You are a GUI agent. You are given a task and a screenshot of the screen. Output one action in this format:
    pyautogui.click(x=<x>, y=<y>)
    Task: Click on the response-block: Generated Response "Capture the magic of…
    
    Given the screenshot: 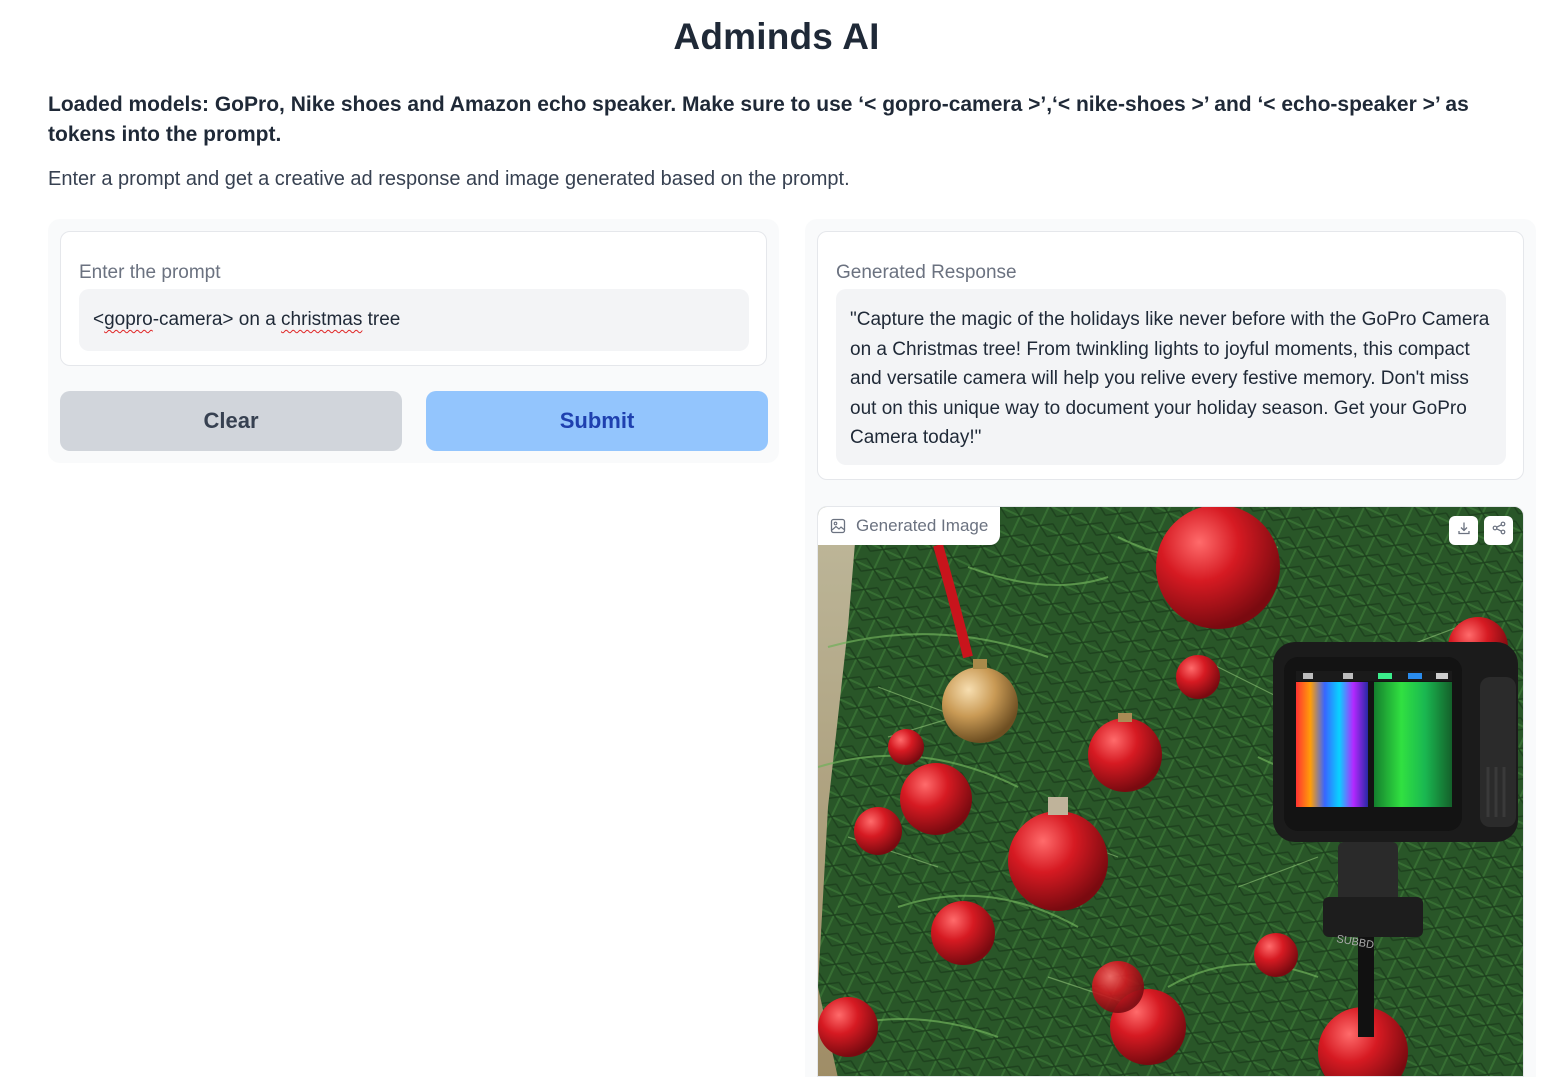 What is the action you would take?
    pyautogui.click(x=1170, y=355)
    